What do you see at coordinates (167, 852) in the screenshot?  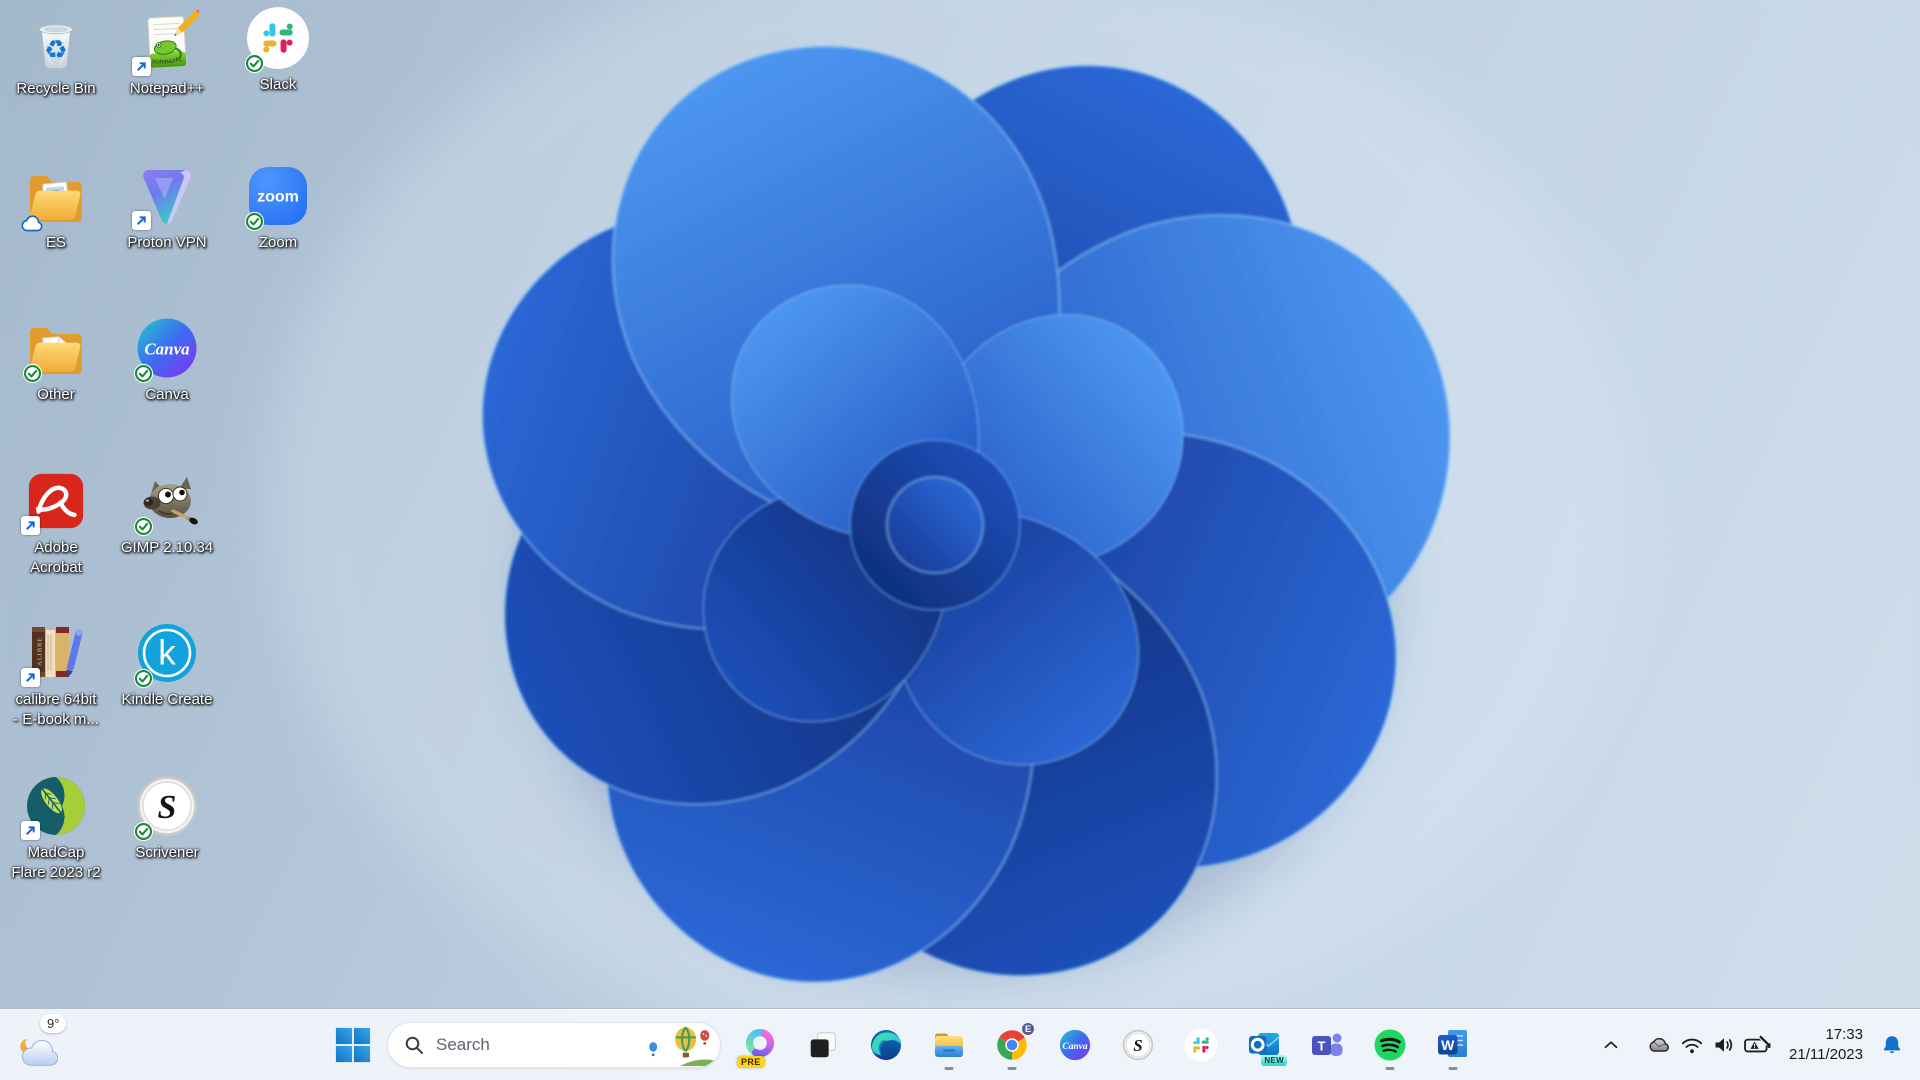 I see `desktop-icon-label: Scrivener` at bounding box center [167, 852].